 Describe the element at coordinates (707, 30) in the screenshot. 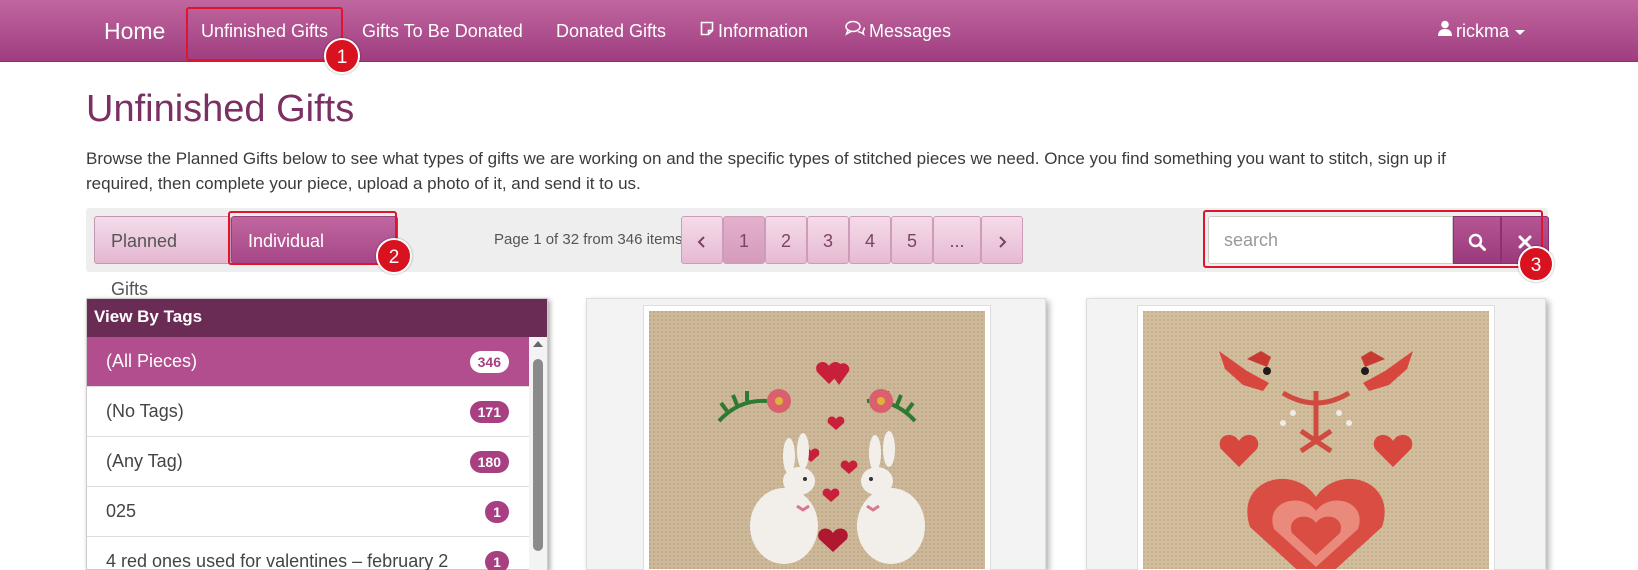

I see `note-icon` at that location.